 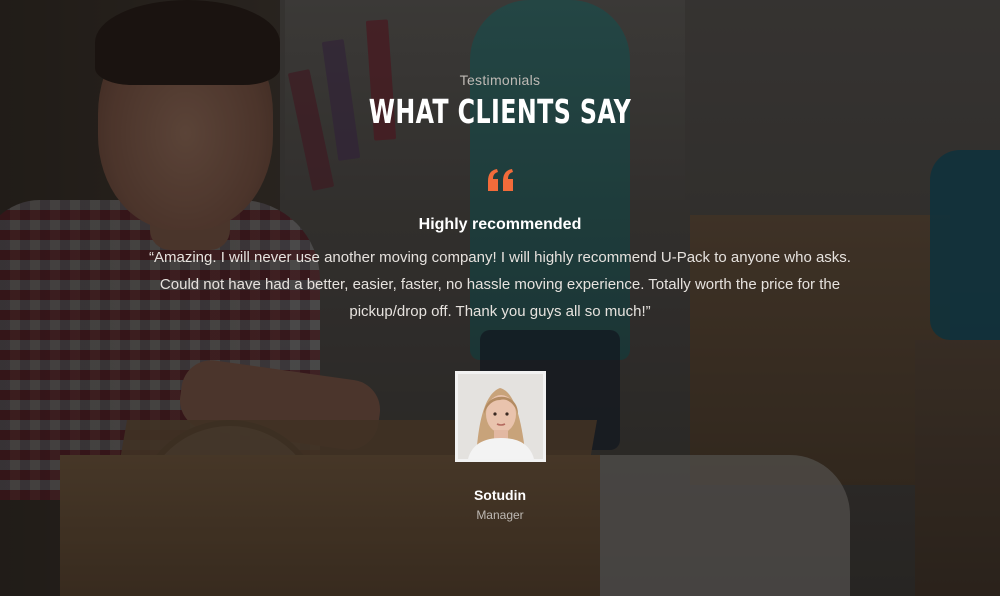 I want to click on author-name: Sotudin, so click(x=500, y=495).